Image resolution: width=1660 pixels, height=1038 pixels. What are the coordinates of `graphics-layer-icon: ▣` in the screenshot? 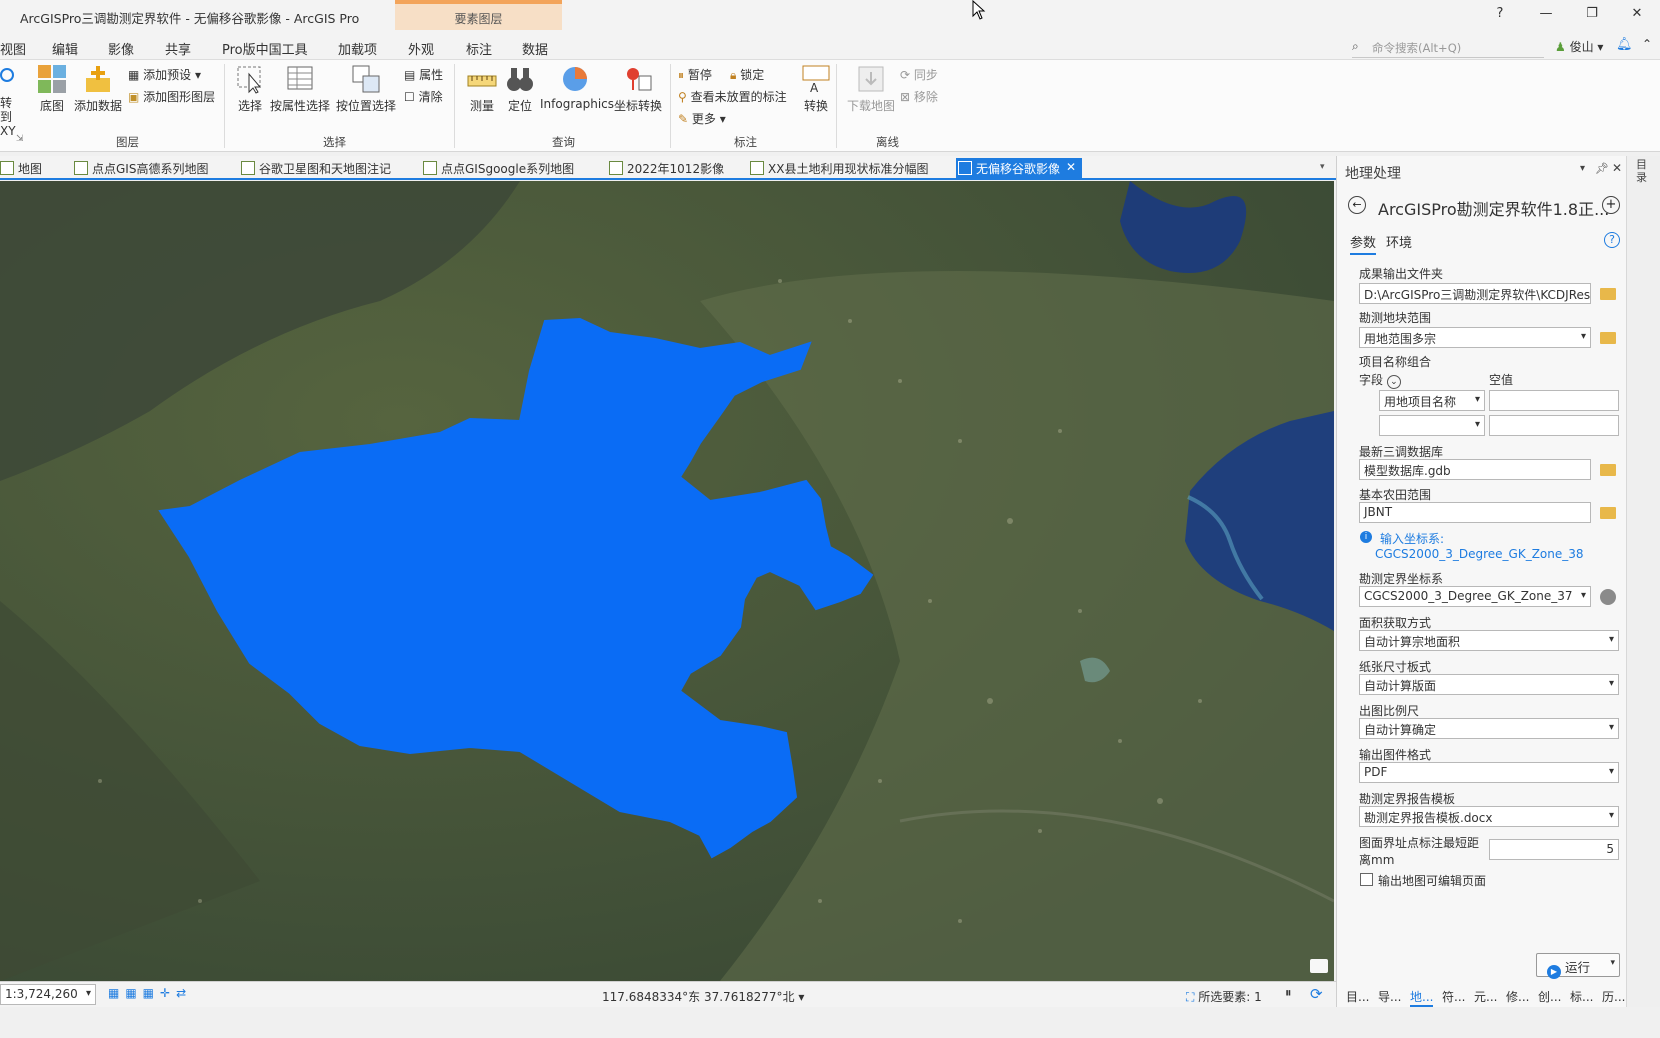 It's located at (134, 97).